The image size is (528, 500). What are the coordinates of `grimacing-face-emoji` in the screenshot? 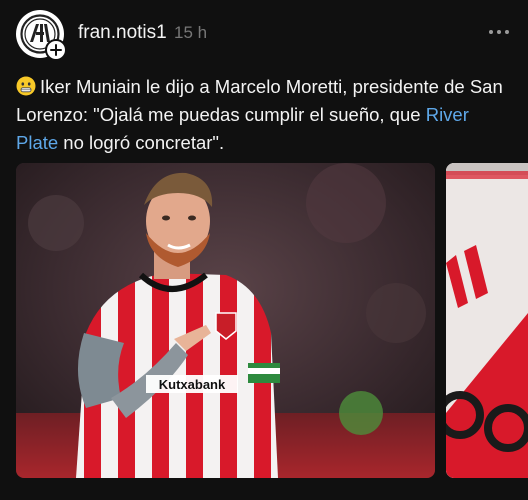 It's located at (26, 86).